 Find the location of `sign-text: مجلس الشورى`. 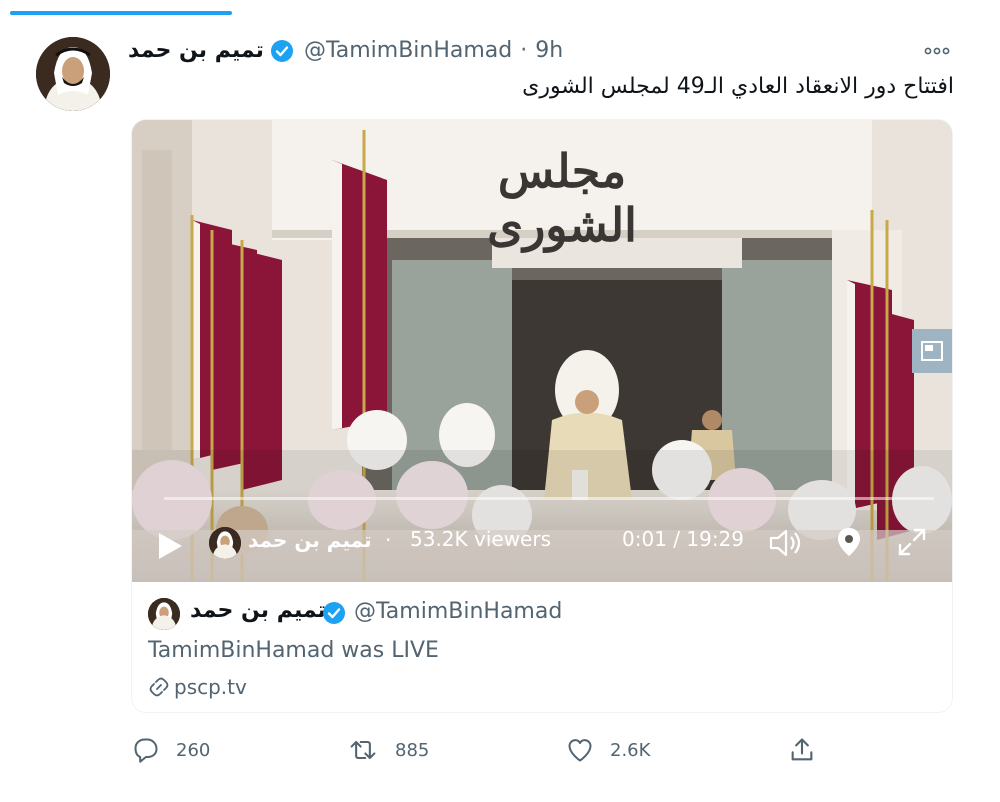

sign-text: مجلس الشورى is located at coordinates (562, 198).